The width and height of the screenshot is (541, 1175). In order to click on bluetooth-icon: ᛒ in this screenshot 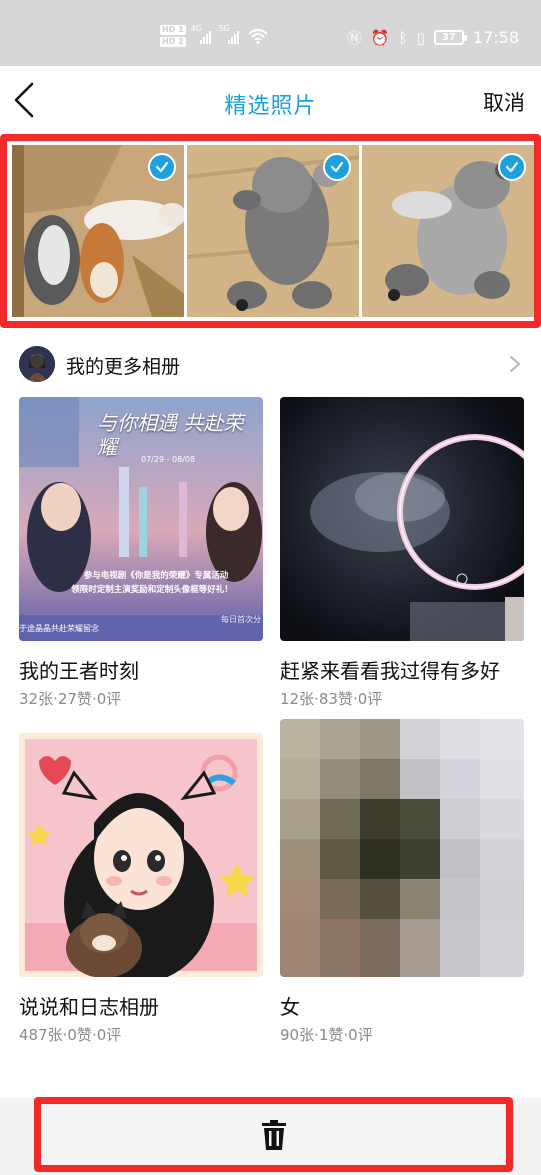, I will do `click(403, 37)`.